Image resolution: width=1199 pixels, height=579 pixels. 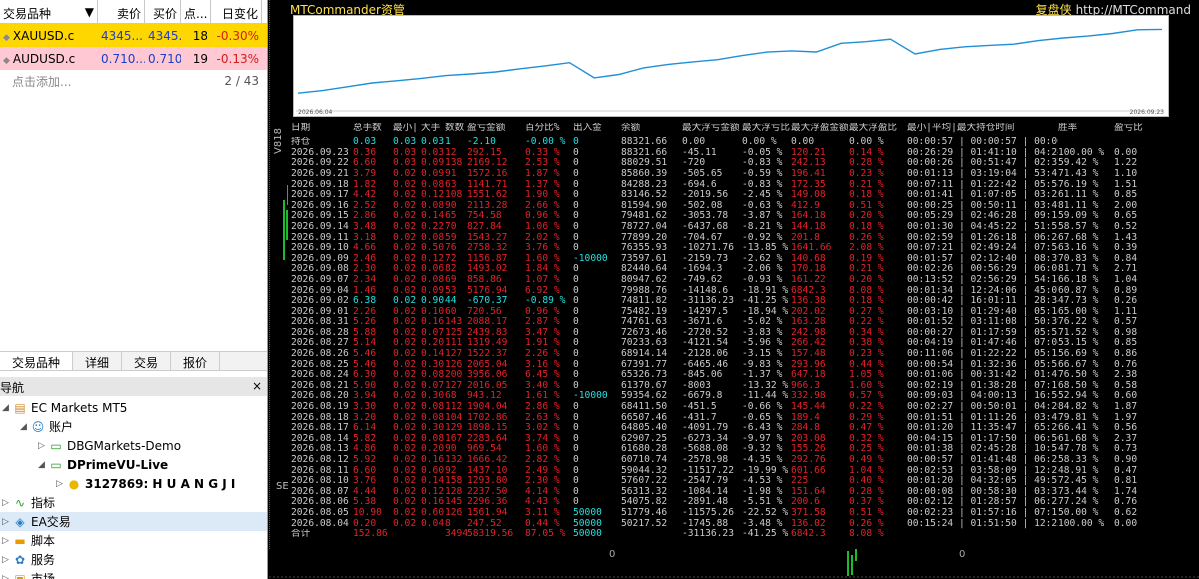 I want to click on cell: -0.00 %, so click(x=545, y=142).